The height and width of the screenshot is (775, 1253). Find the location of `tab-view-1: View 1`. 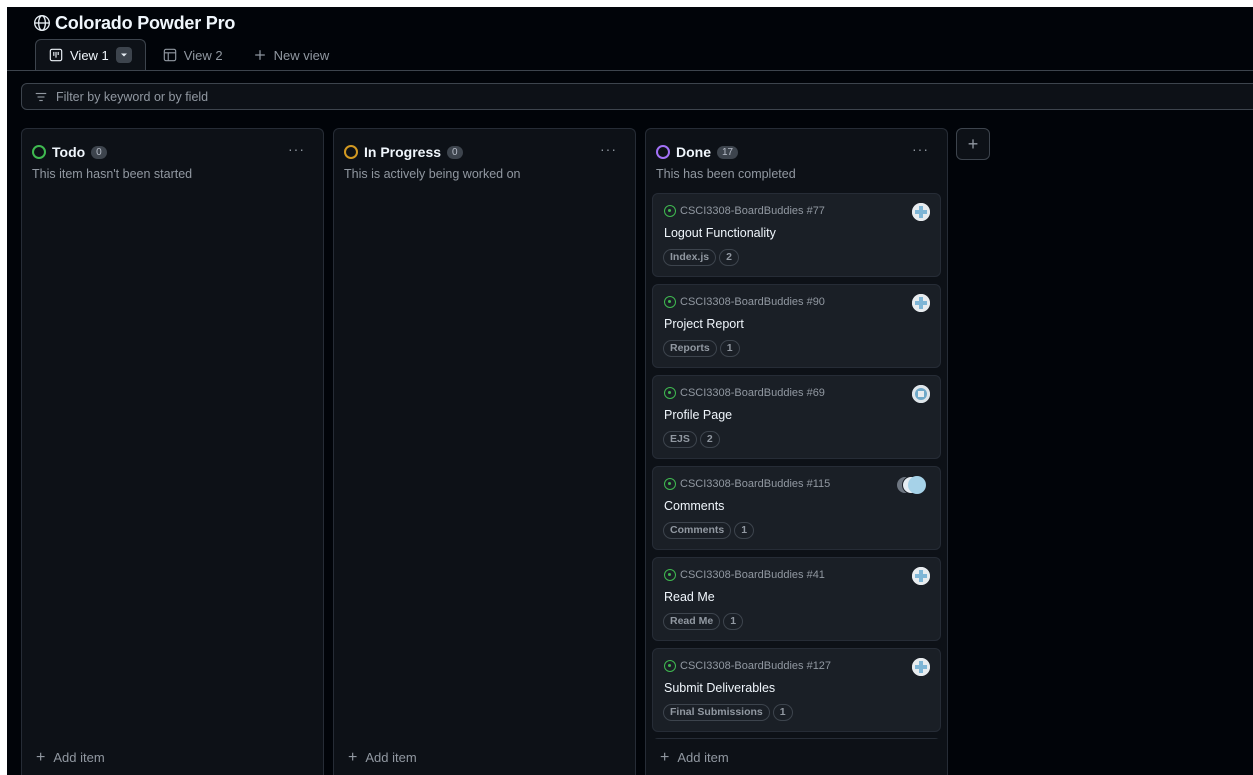

tab-view-1: View 1 is located at coordinates (90, 54).